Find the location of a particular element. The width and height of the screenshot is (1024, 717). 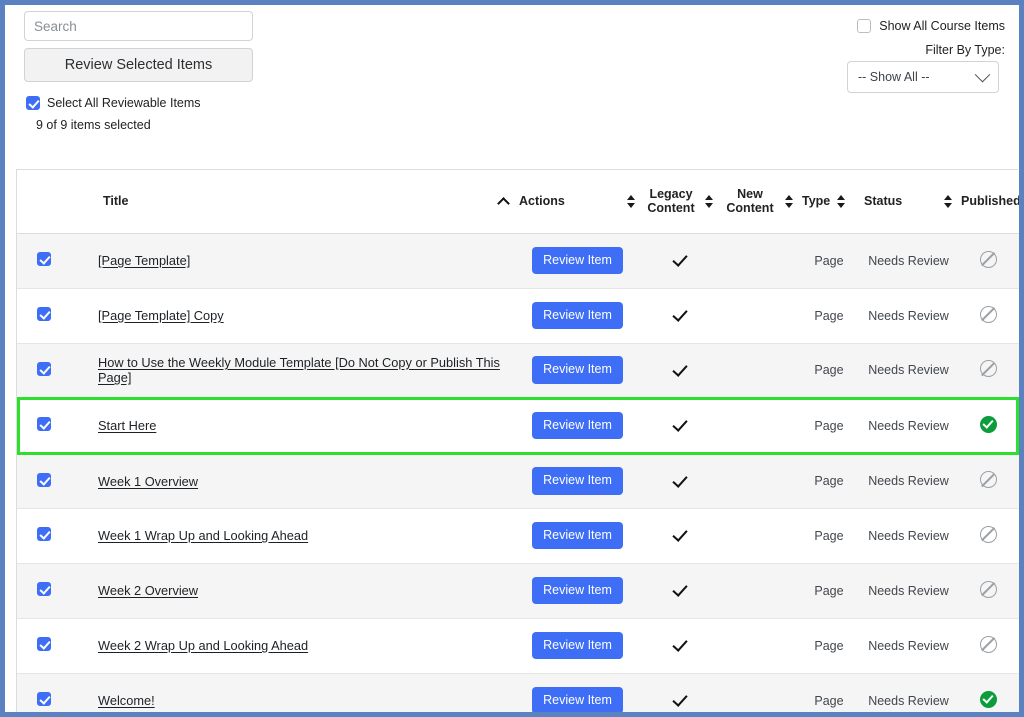

column-header-title: Title is located at coordinates (287, 202).